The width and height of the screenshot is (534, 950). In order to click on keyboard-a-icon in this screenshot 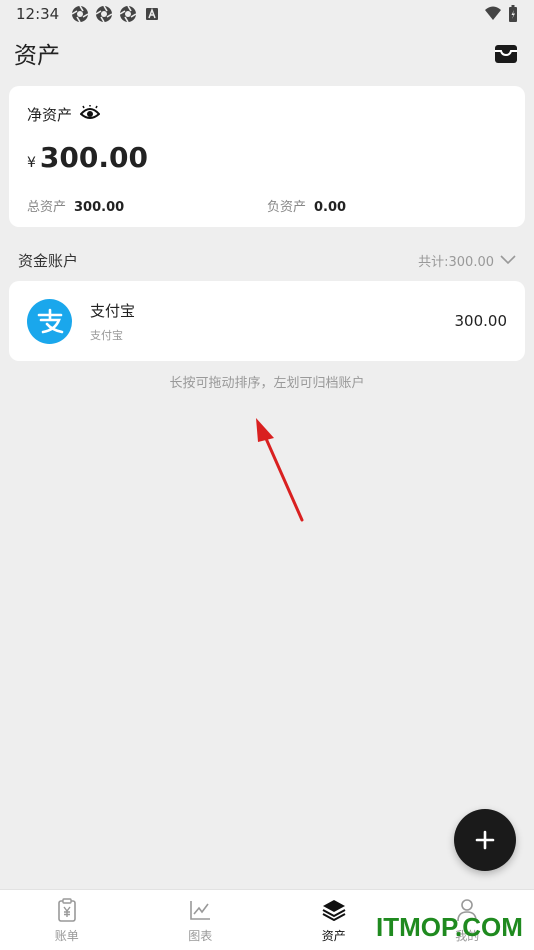, I will do `click(152, 13)`.